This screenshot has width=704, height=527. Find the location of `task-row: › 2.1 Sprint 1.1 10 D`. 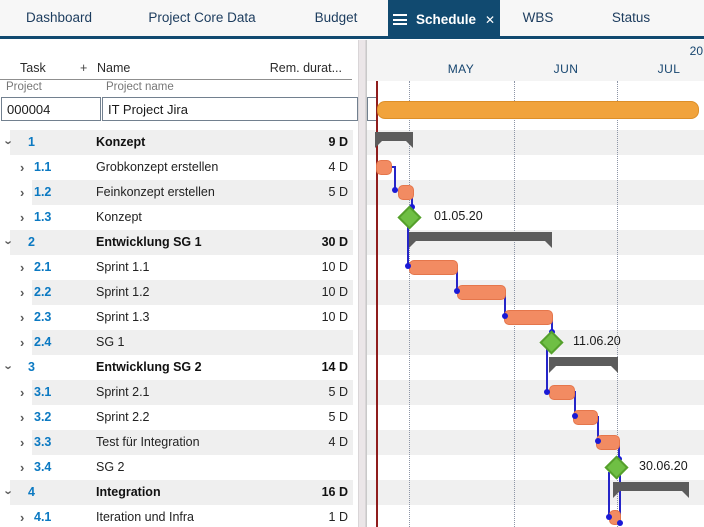

task-row: › 2.1 Sprint 1.1 10 D is located at coordinates (179, 267).